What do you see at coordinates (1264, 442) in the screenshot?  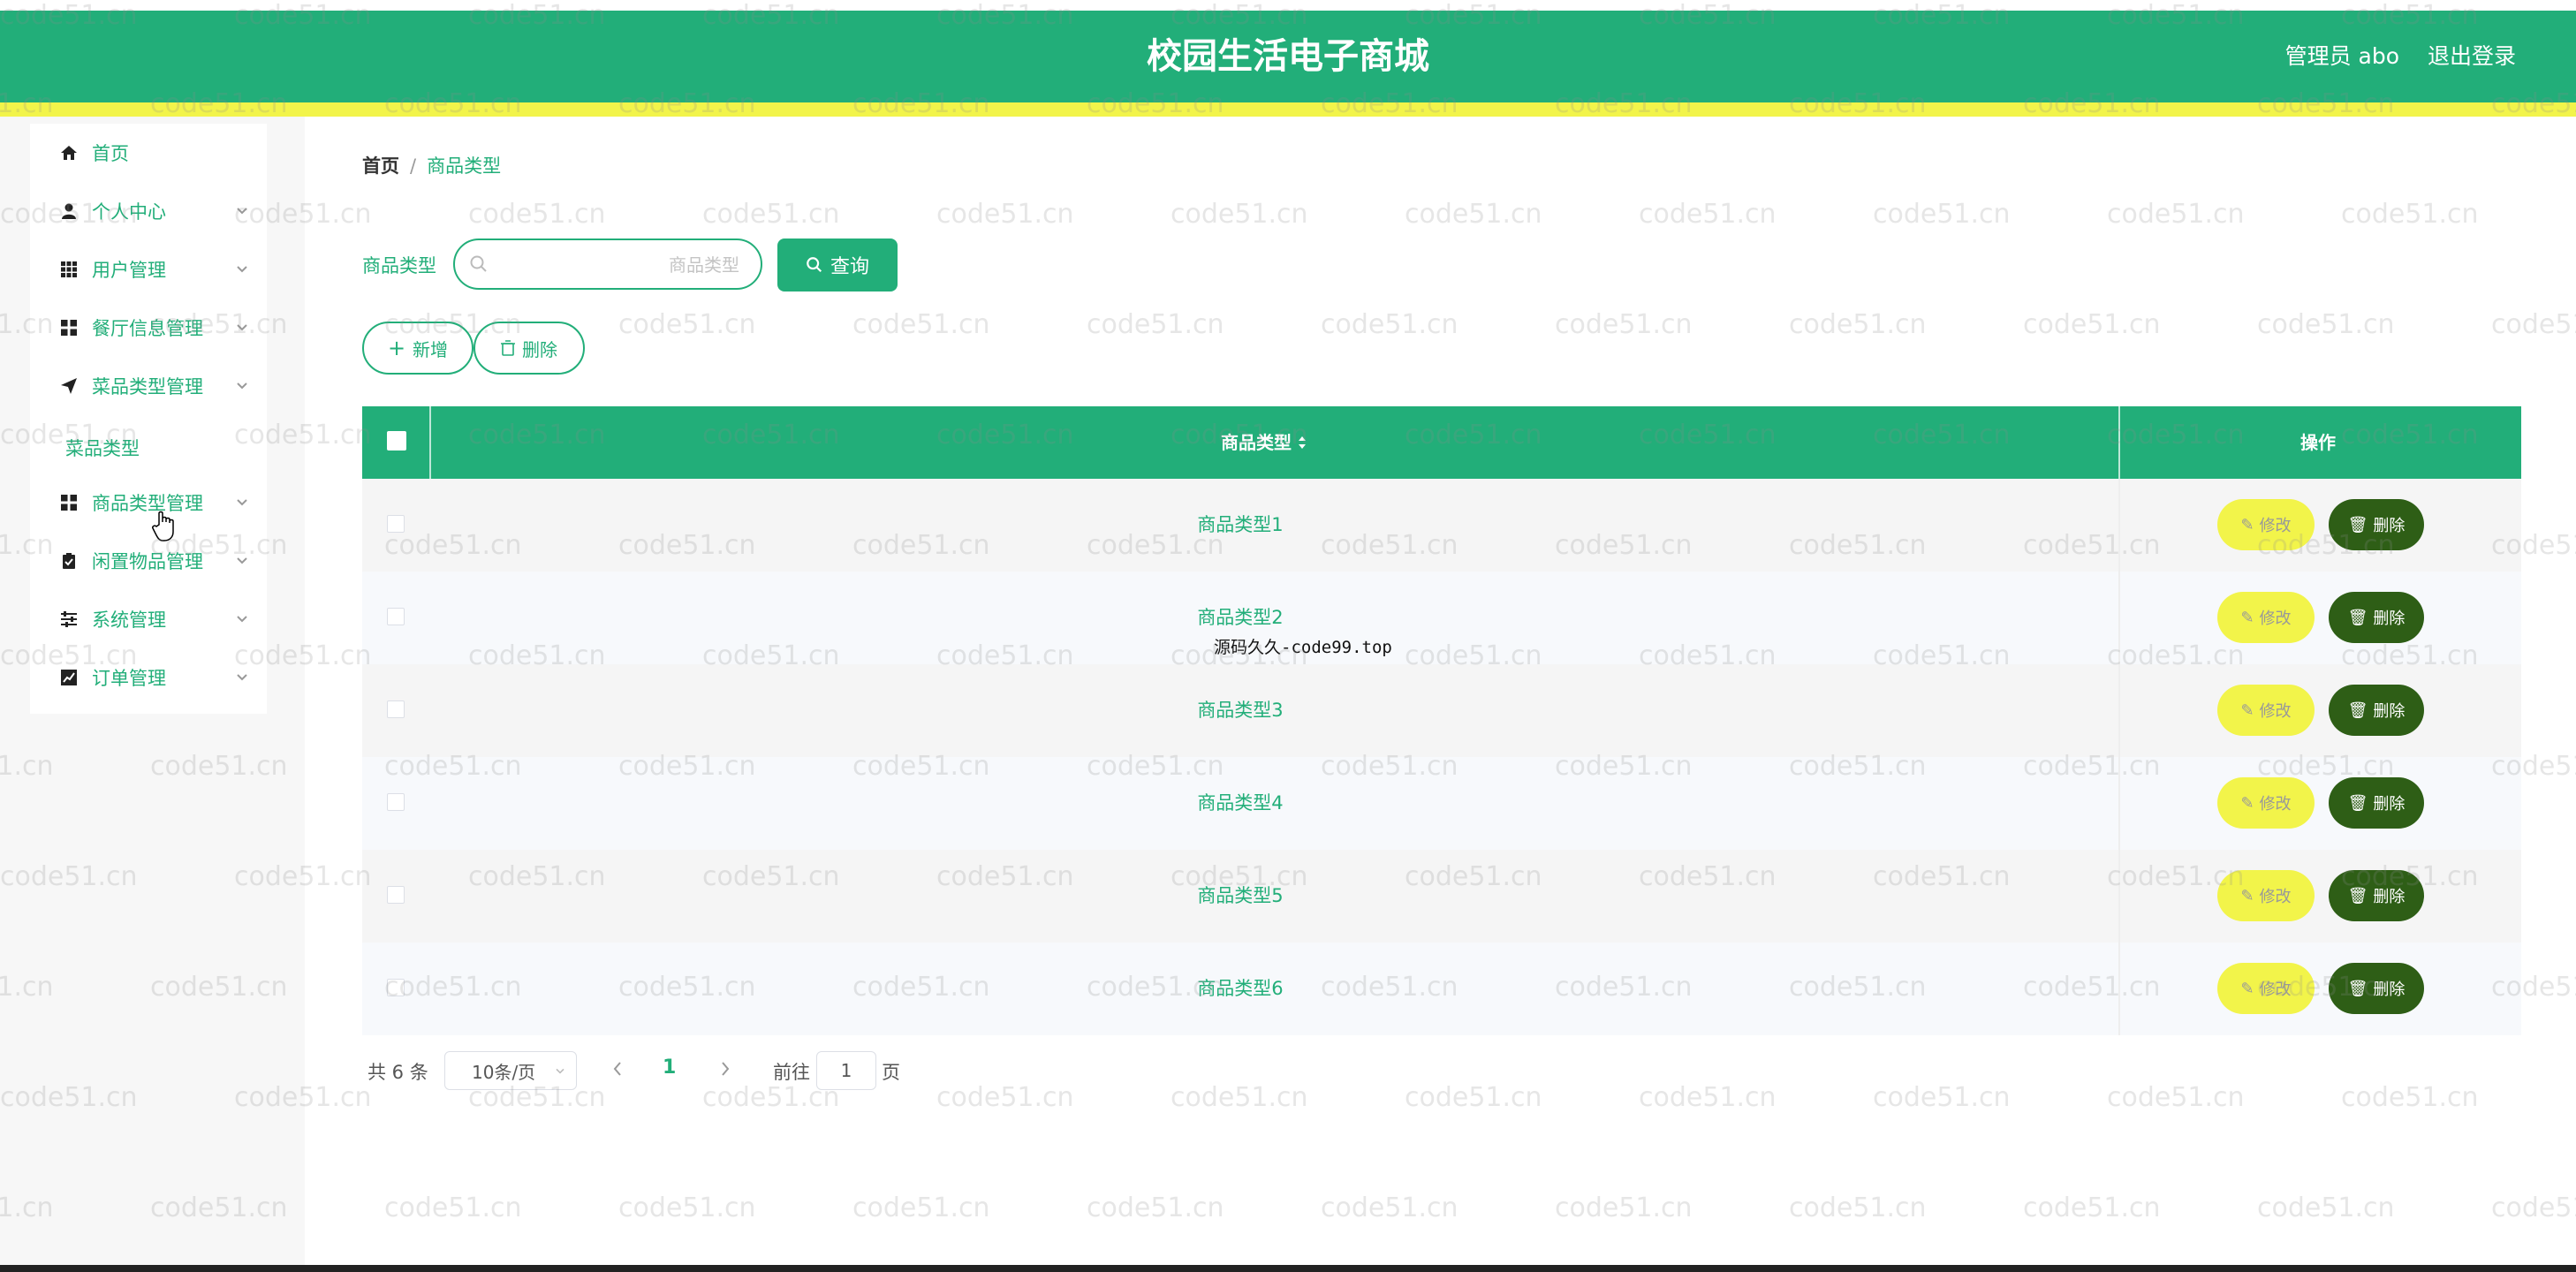 I see `column-header-type: 商品类型` at bounding box center [1264, 442].